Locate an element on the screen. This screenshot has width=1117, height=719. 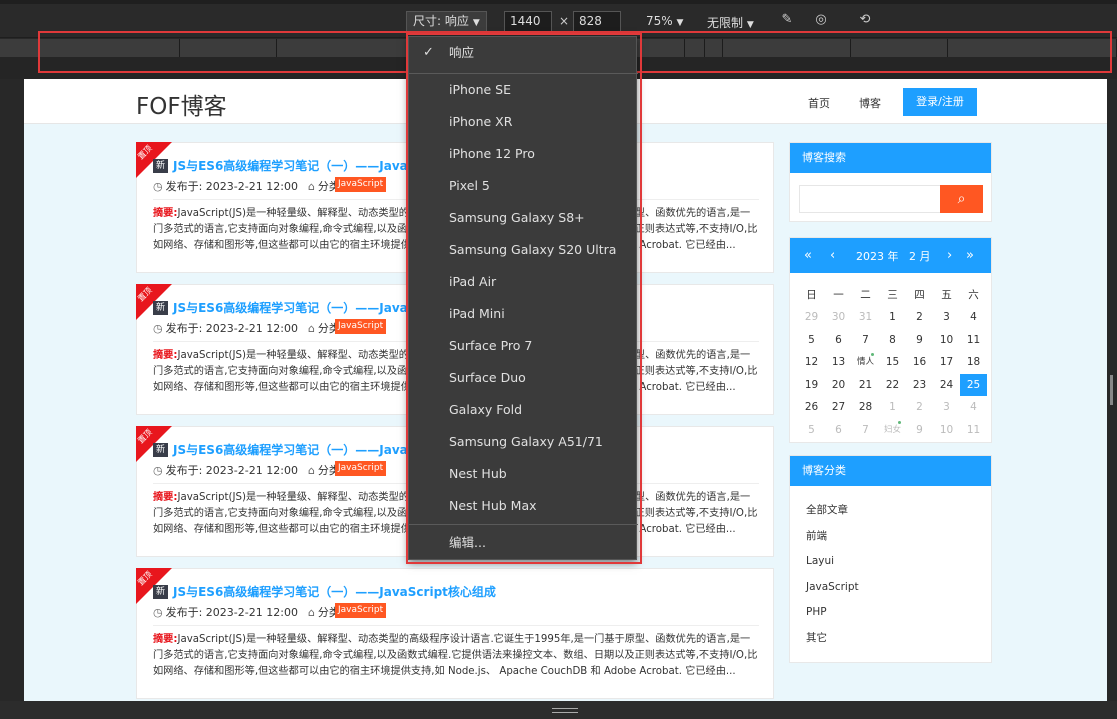
bottom-resize-bar is located at coordinates (558, 710).